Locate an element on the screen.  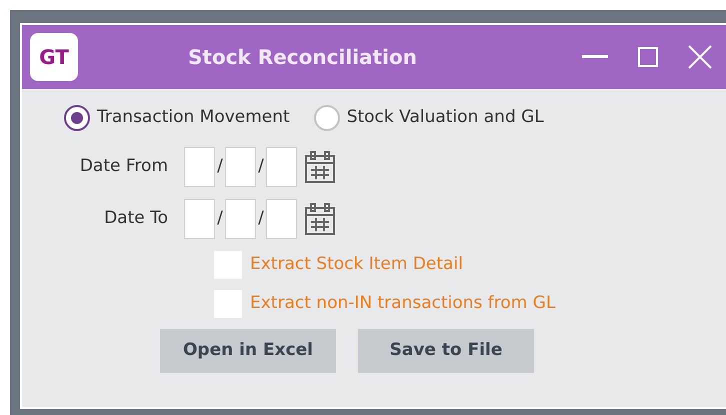
minimize-icon is located at coordinates (595, 57).